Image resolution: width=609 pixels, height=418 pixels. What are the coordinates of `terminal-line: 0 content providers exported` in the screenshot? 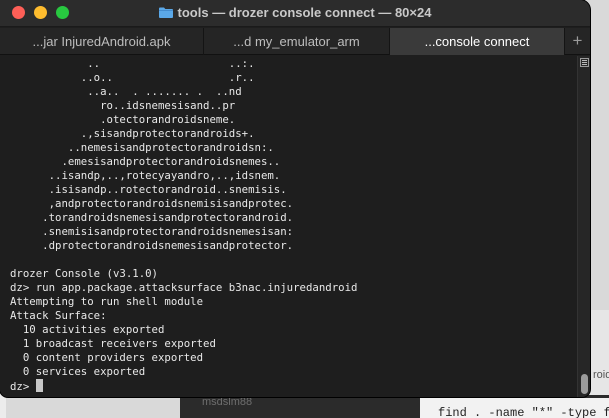 It's located at (107, 357).